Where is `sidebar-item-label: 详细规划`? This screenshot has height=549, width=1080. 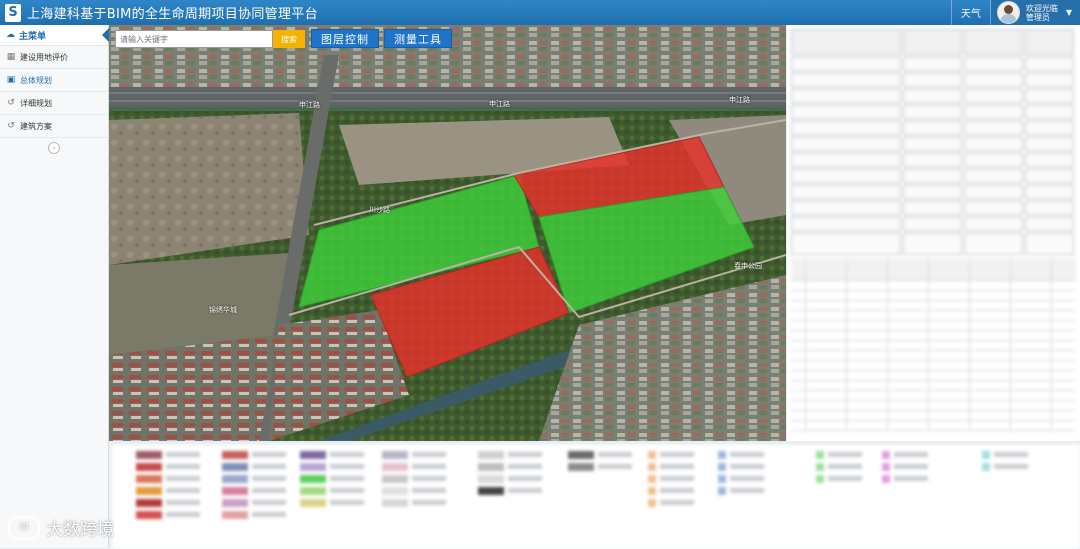 sidebar-item-label: 详细规划 is located at coordinates (36, 103).